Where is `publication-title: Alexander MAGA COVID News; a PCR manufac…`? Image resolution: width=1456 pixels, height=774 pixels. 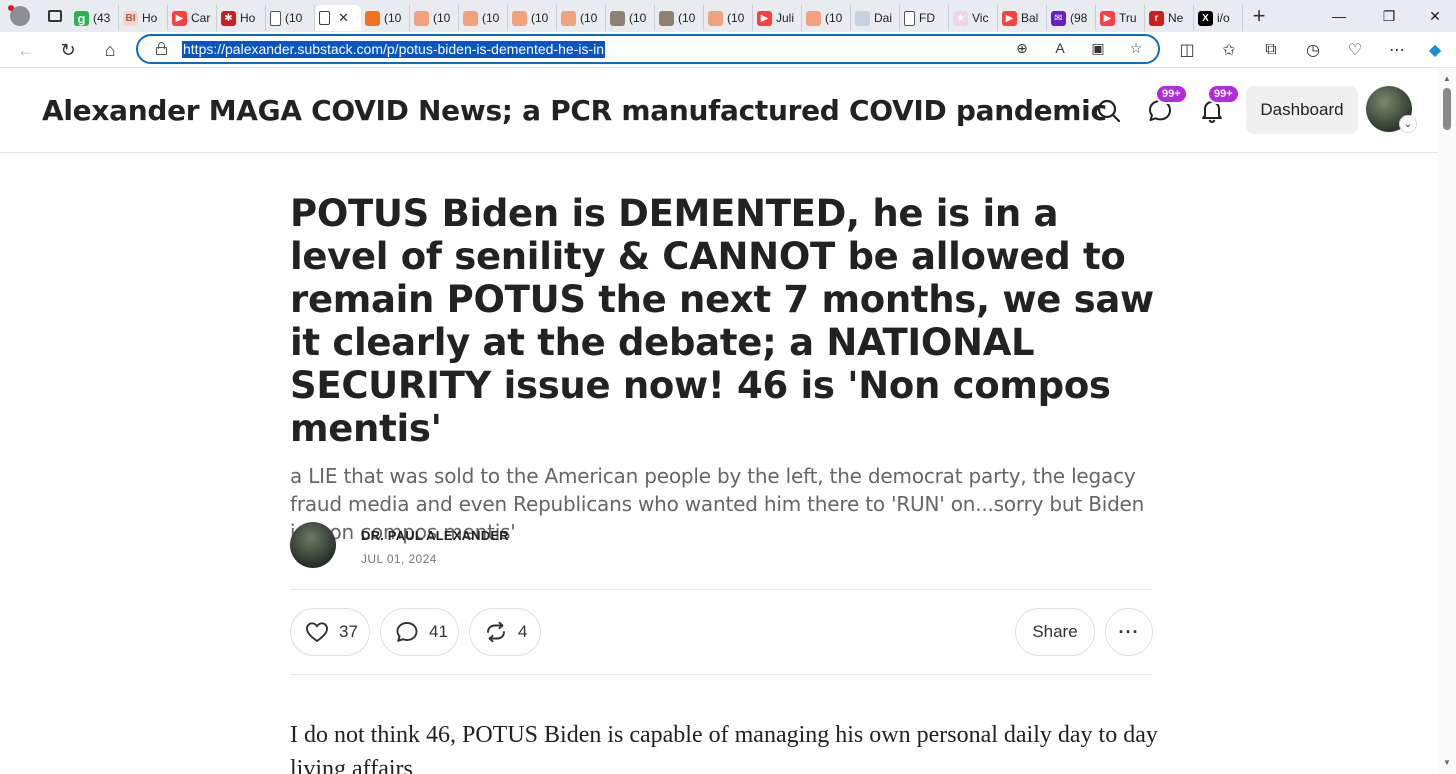 publication-title: Alexander MAGA COVID News; a PCR manufac… is located at coordinates (574, 110).